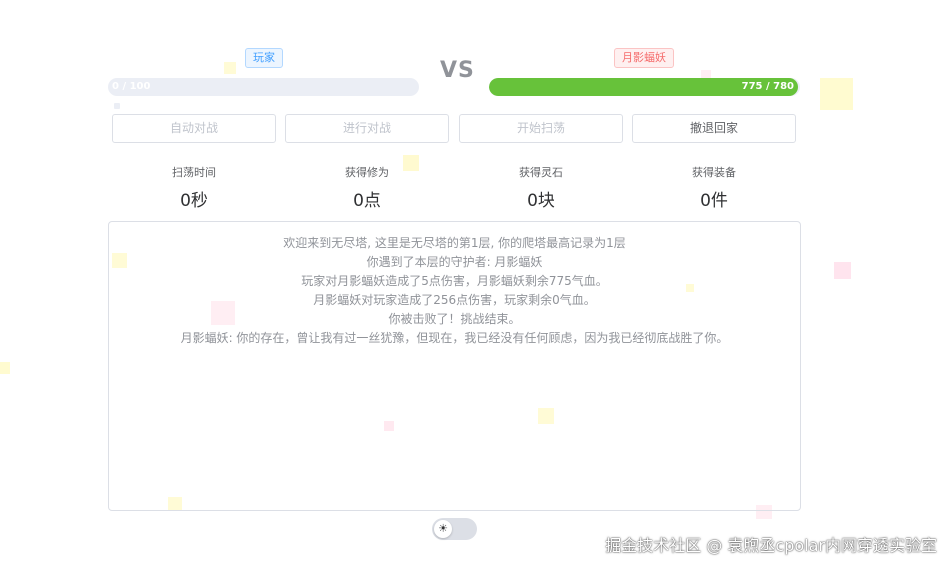 This screenshot has width=951, height=570. Describe the element at coordinates (644, 87) in the screenshot. I see `enemy-hp-bar: 775 / 780` at that location.